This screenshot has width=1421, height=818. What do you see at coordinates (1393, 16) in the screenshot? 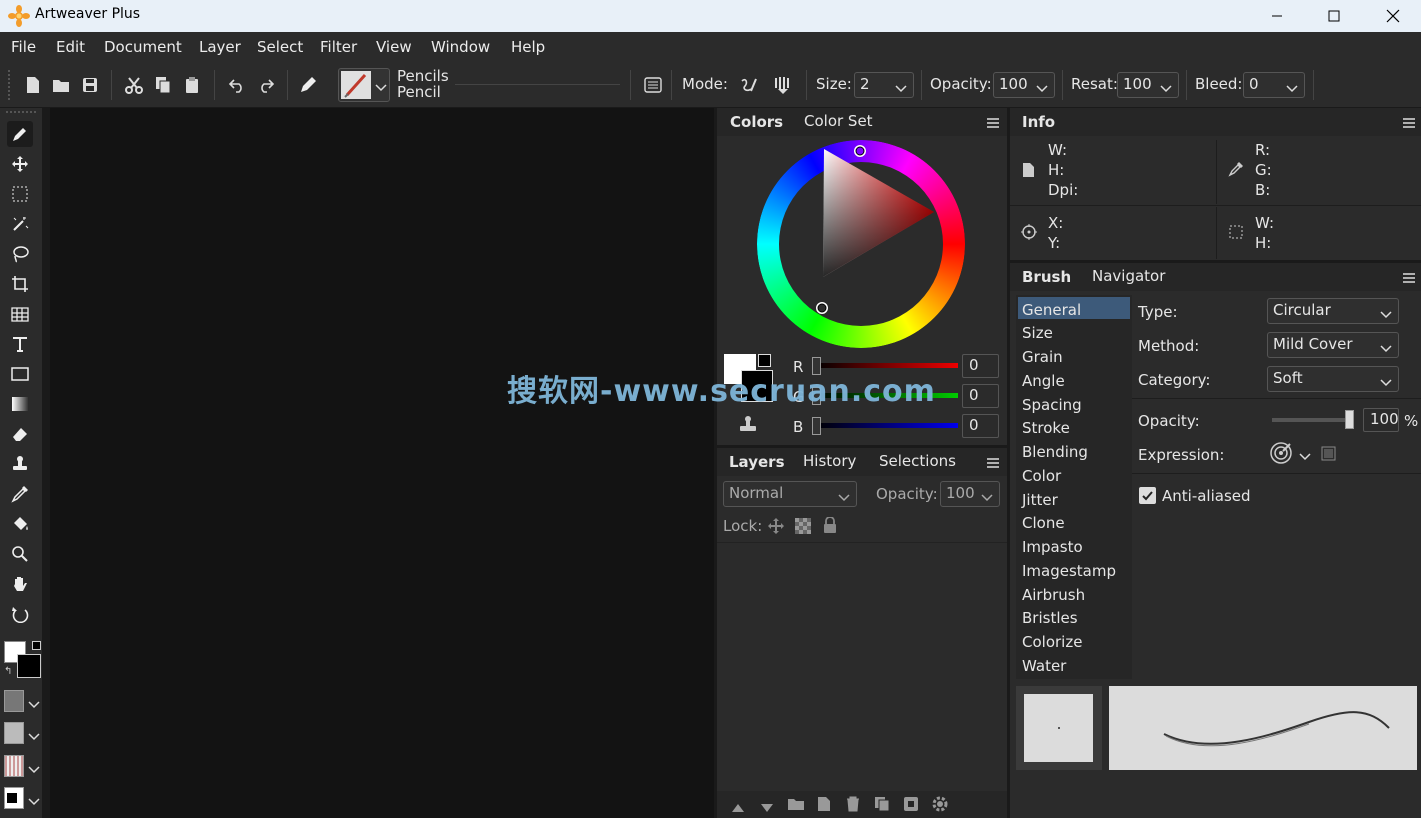
I see `close-button` at bounding box center [1393, 16].